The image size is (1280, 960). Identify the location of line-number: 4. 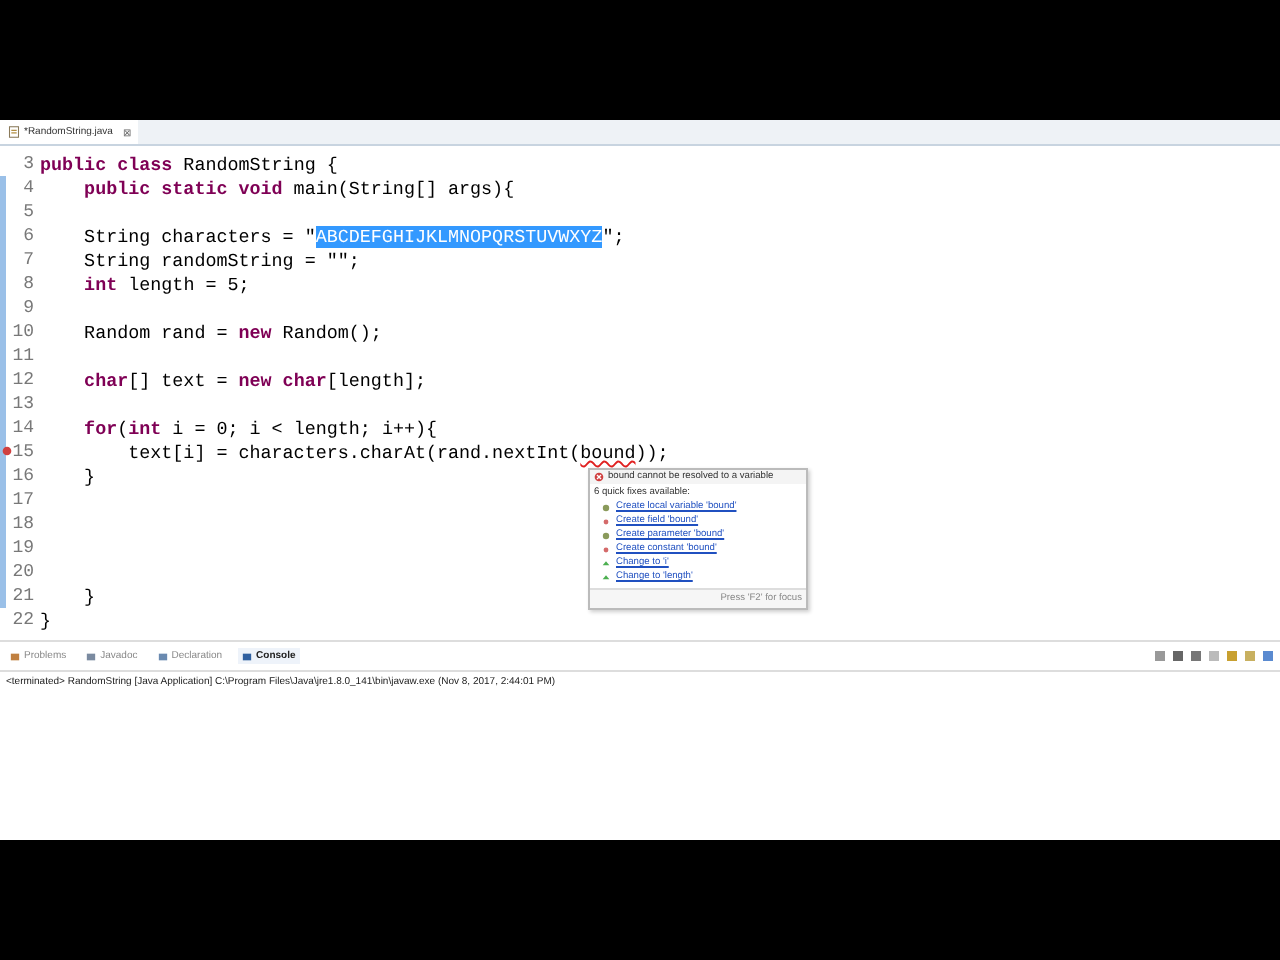
(28, 188).